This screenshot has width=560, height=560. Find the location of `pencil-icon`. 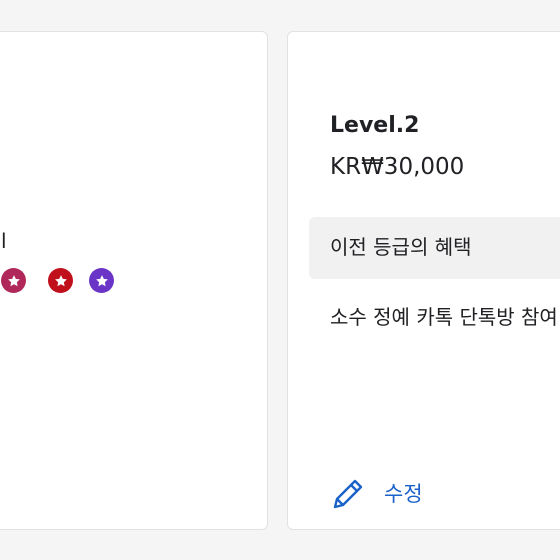

pencil-icon is located at coordinates (348, 494).